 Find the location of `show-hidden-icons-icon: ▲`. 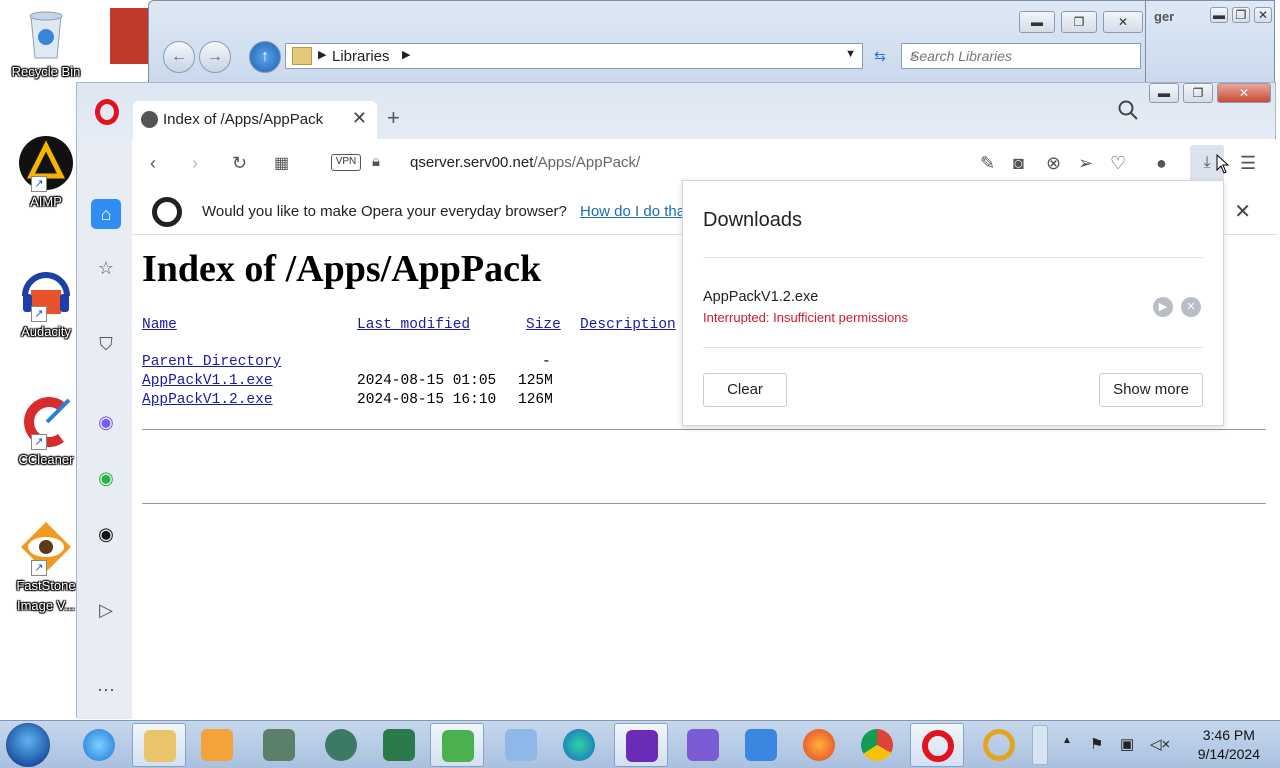

show-hidden-icons-icon: ▲ is located at coordinates (1067, 740).